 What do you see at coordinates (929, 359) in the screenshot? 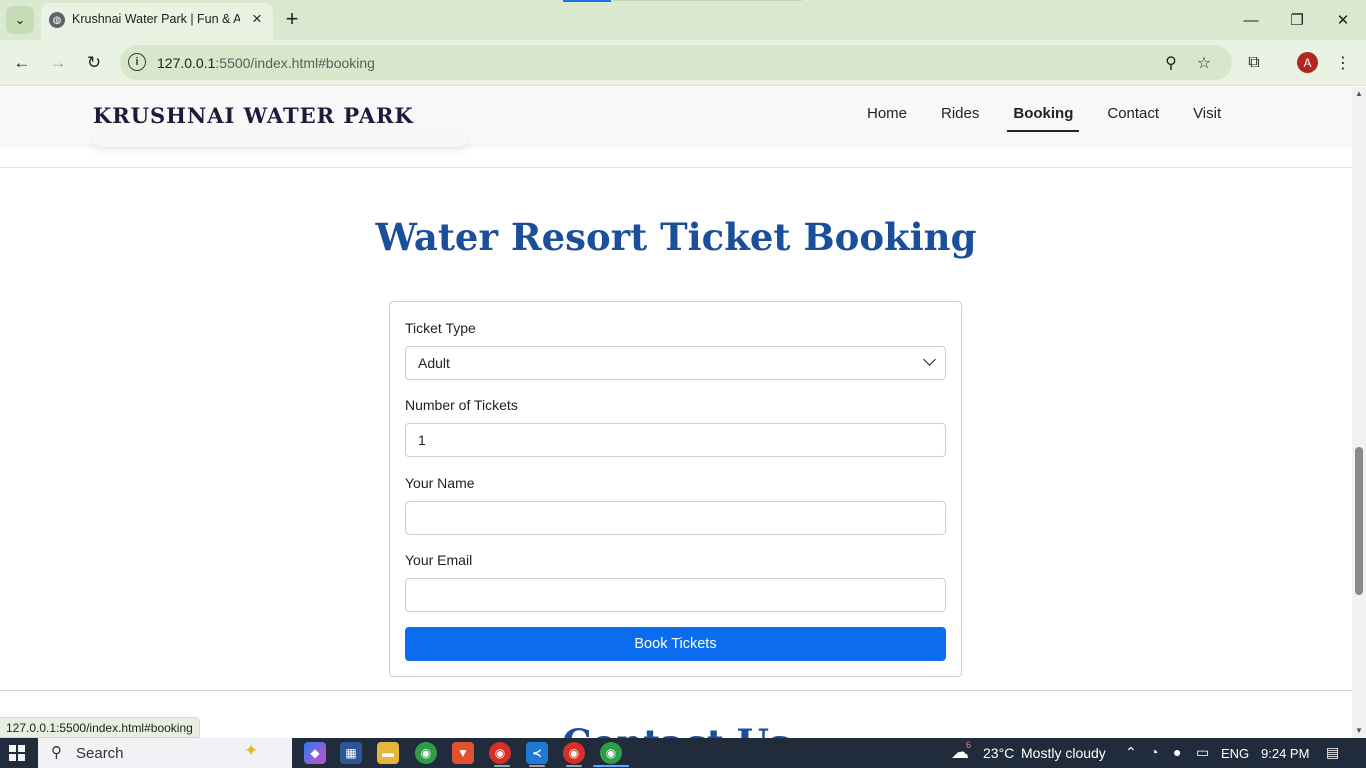
I see `chevron-down-icon` at bounding box center [929, 359].